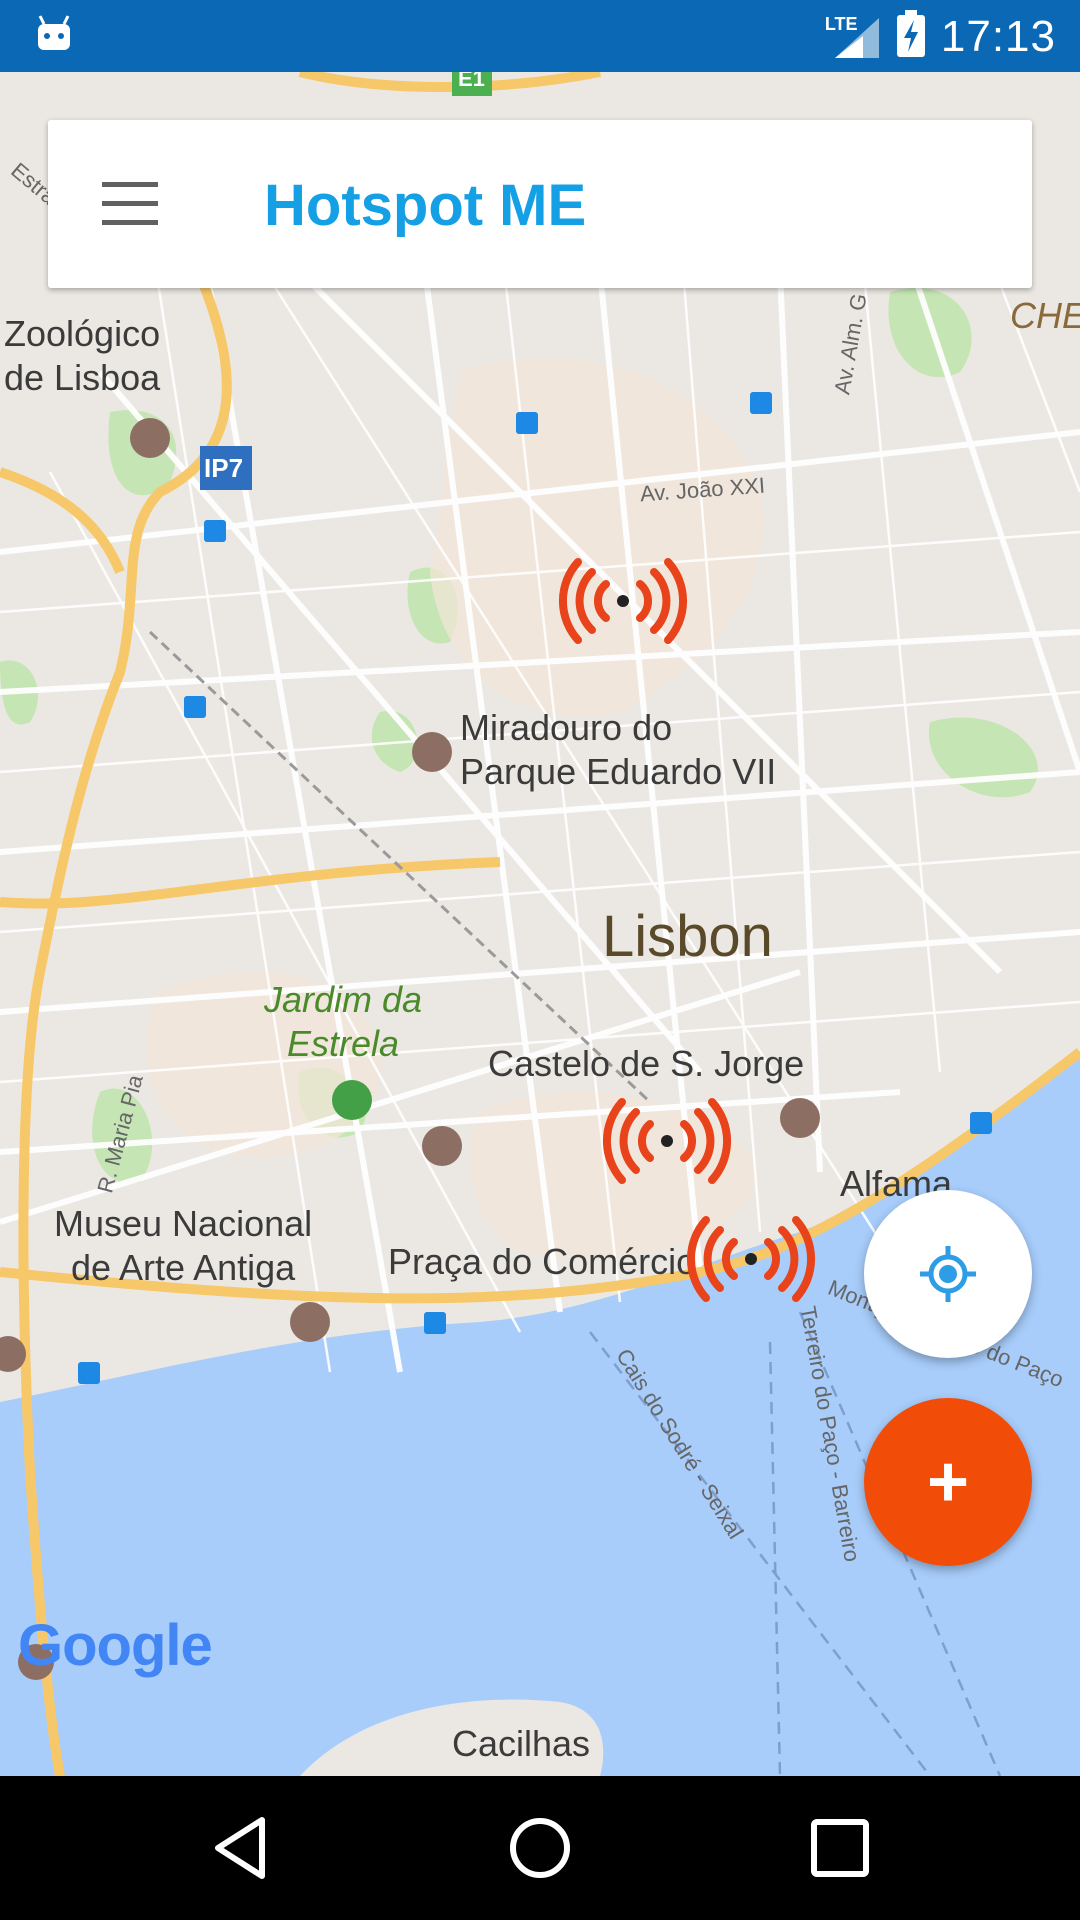 This screenshot has height=1920, width=1080. I want to click on add-icon: +, so click(948, 1482).